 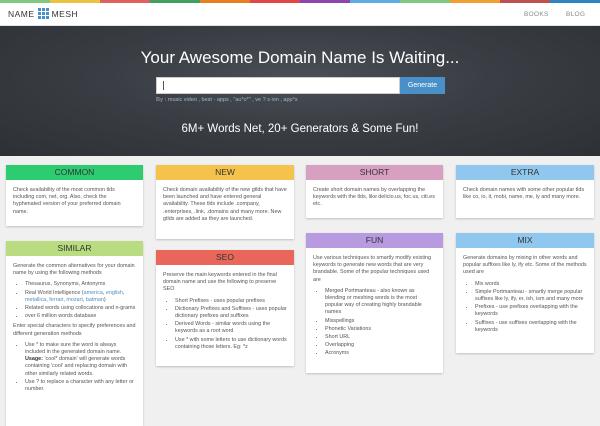 I want to click on example-link: ferrari, so click(x=56, y=300).